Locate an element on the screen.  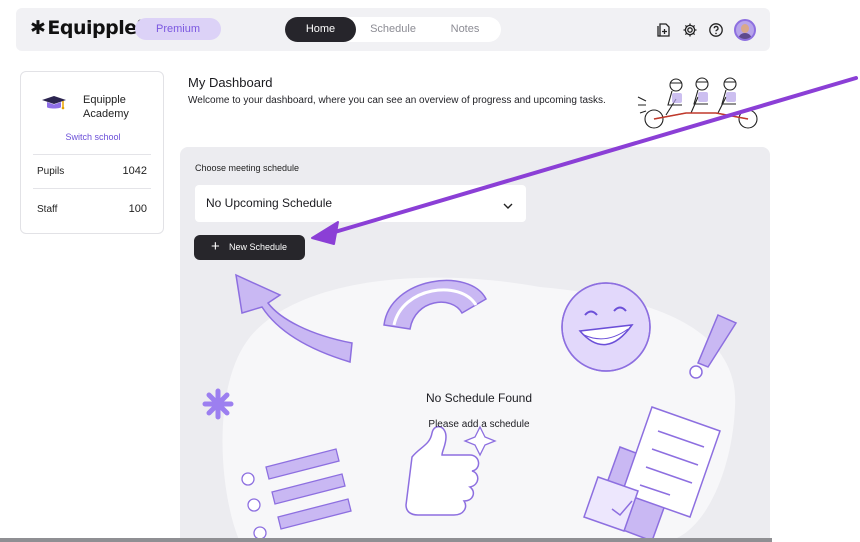
new-schedule-button: + New Schedule is located at coordinates (249, 247).